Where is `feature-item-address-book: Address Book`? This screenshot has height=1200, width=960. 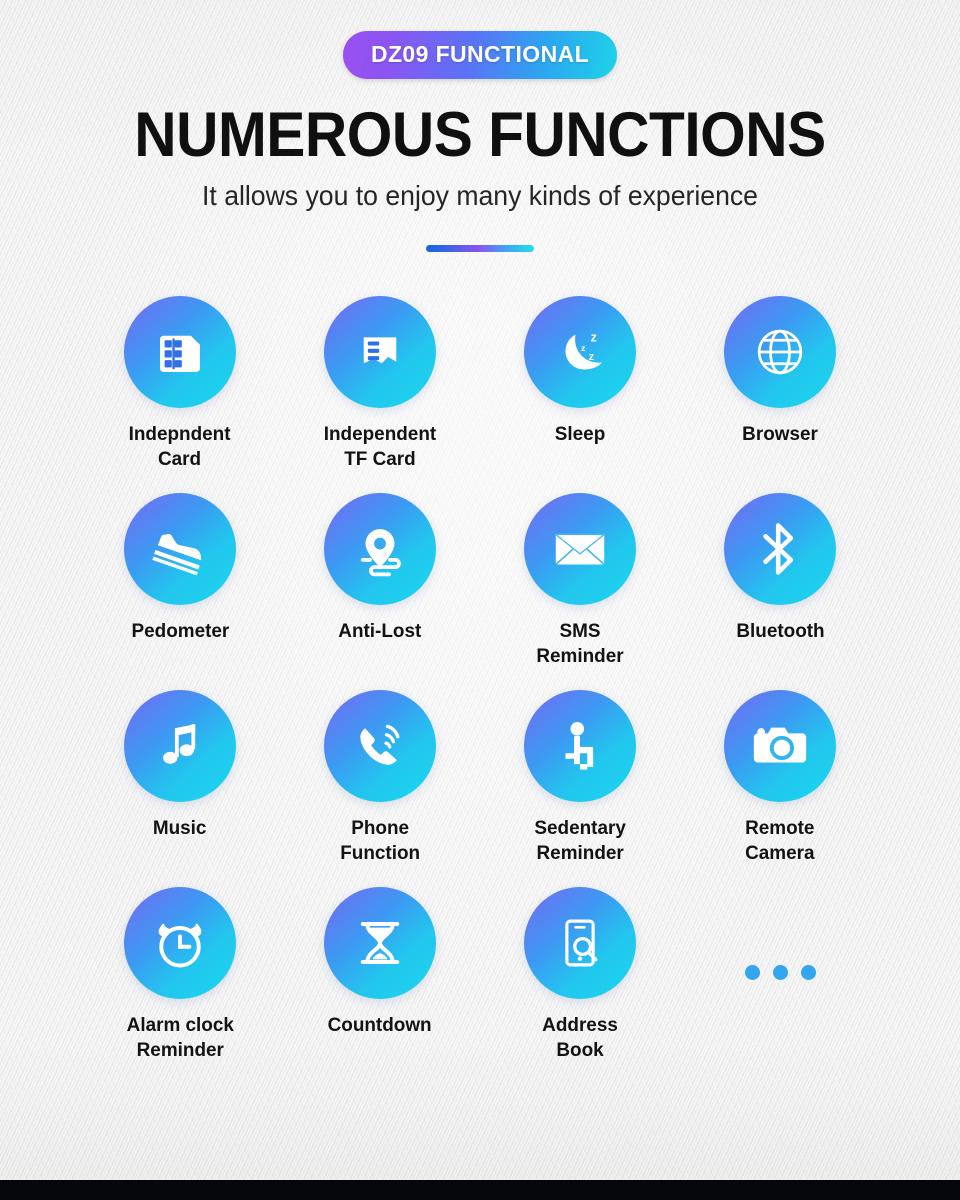 feature-item-address-book: Address Book is located at coordinates (580, 985).